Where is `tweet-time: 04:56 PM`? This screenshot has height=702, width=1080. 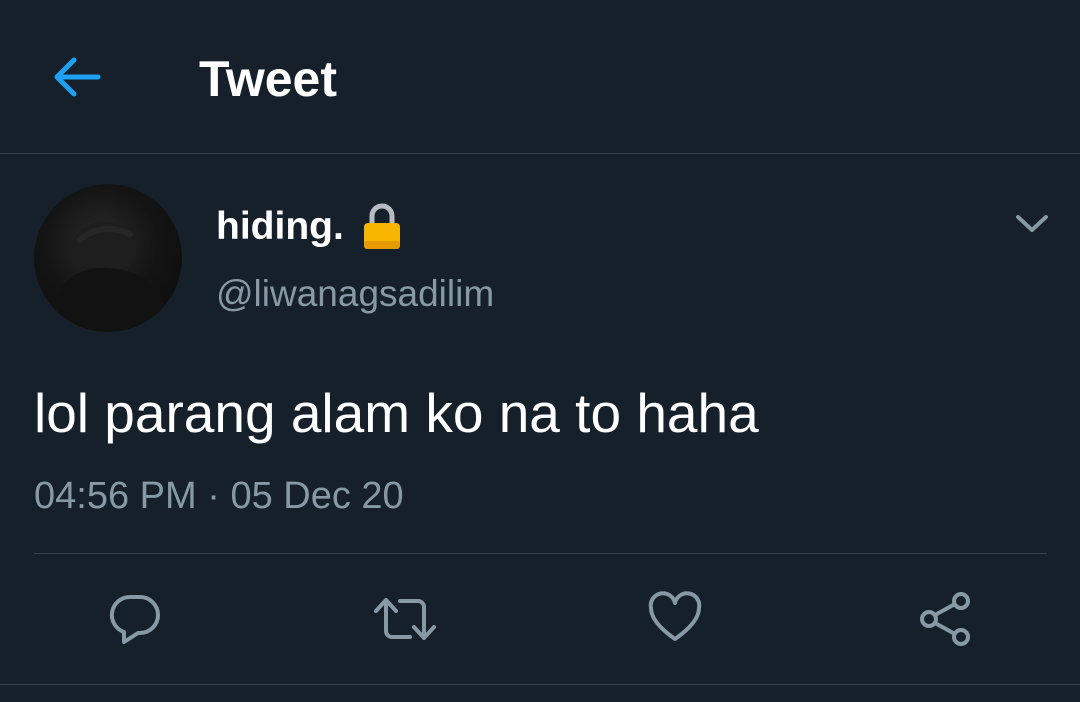
tweet-time: 04:56 PM is located at coordinates (115, 496).